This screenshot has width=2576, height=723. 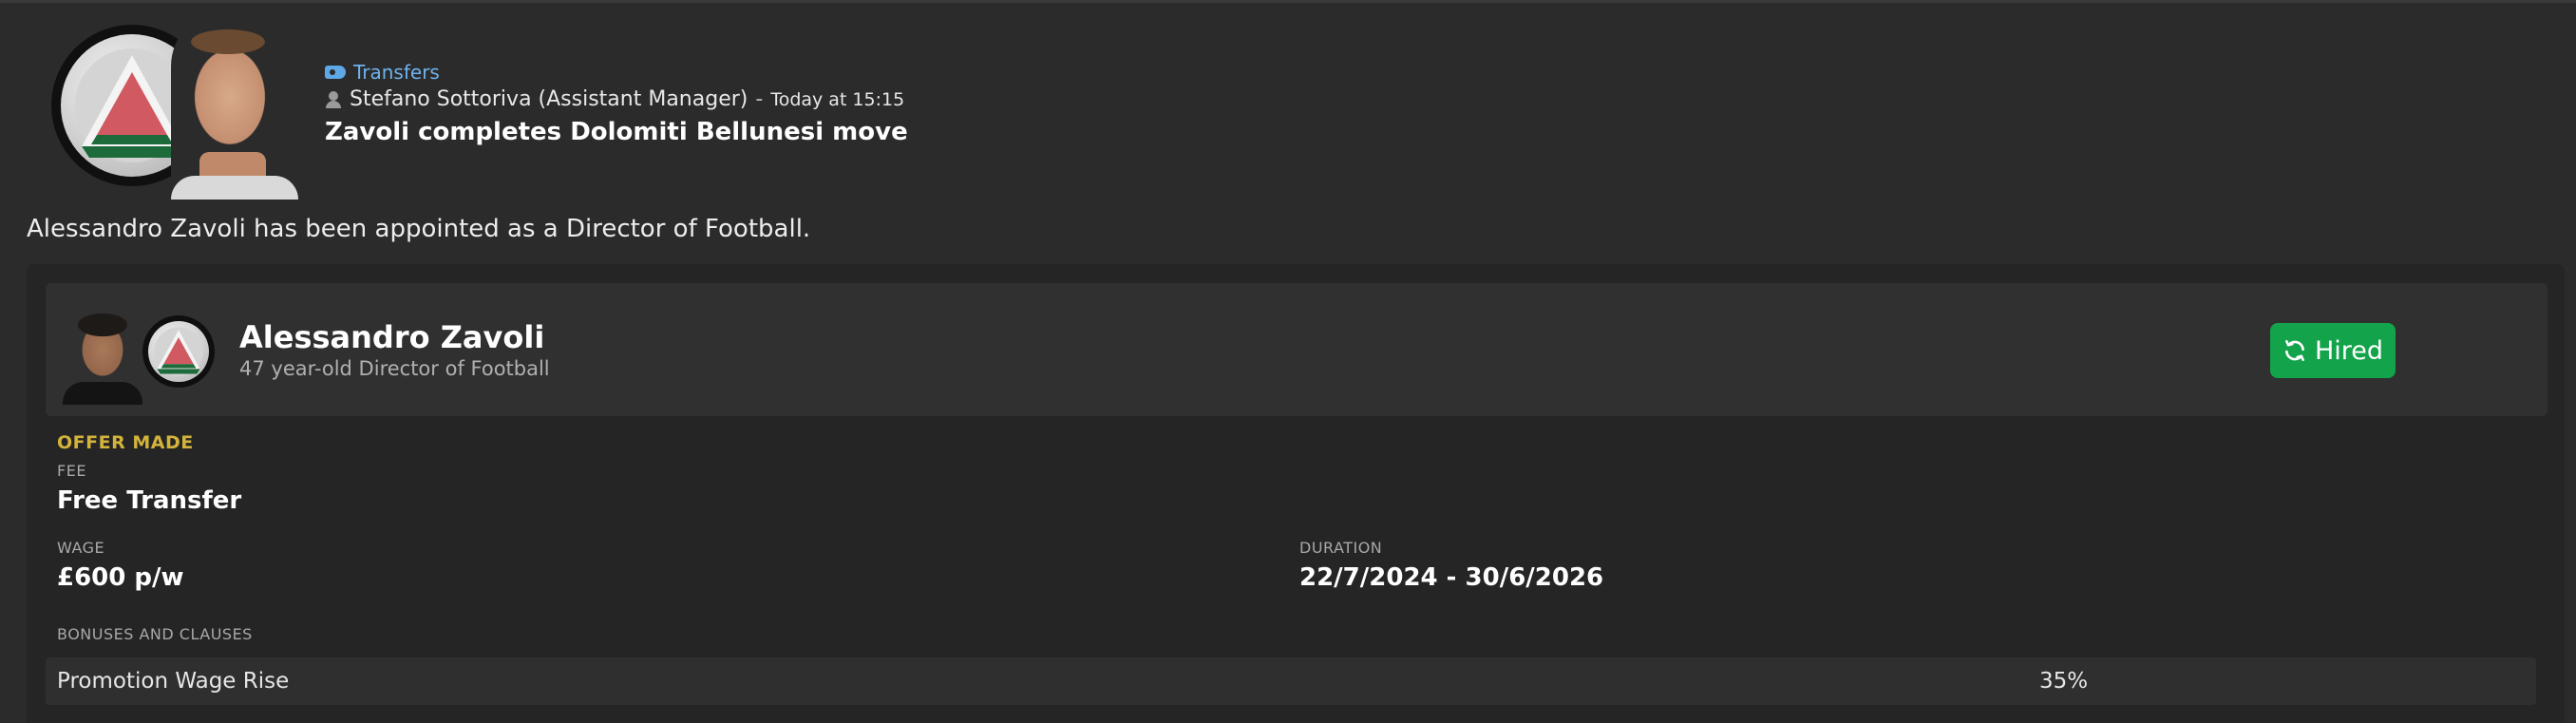 I want to click on category-tag: Transfers, so click(x=382, y=72).